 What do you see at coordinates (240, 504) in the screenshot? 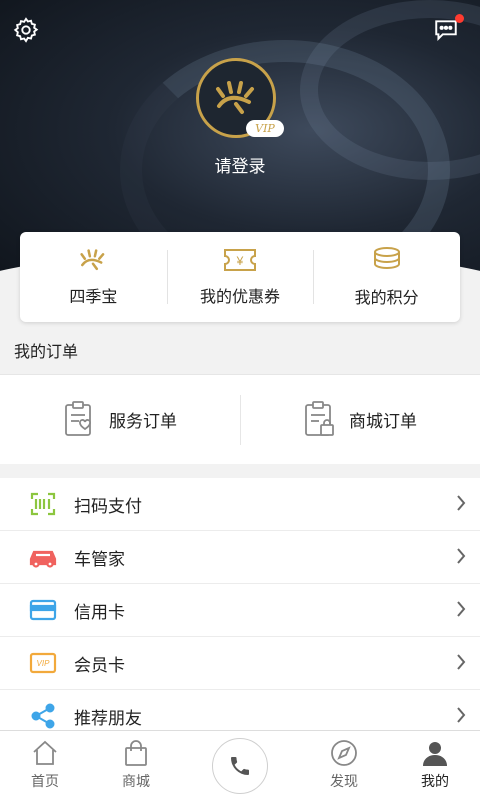
I see `menu-item-scan-pay: 扫码支付` at bounding box center [240, 504].